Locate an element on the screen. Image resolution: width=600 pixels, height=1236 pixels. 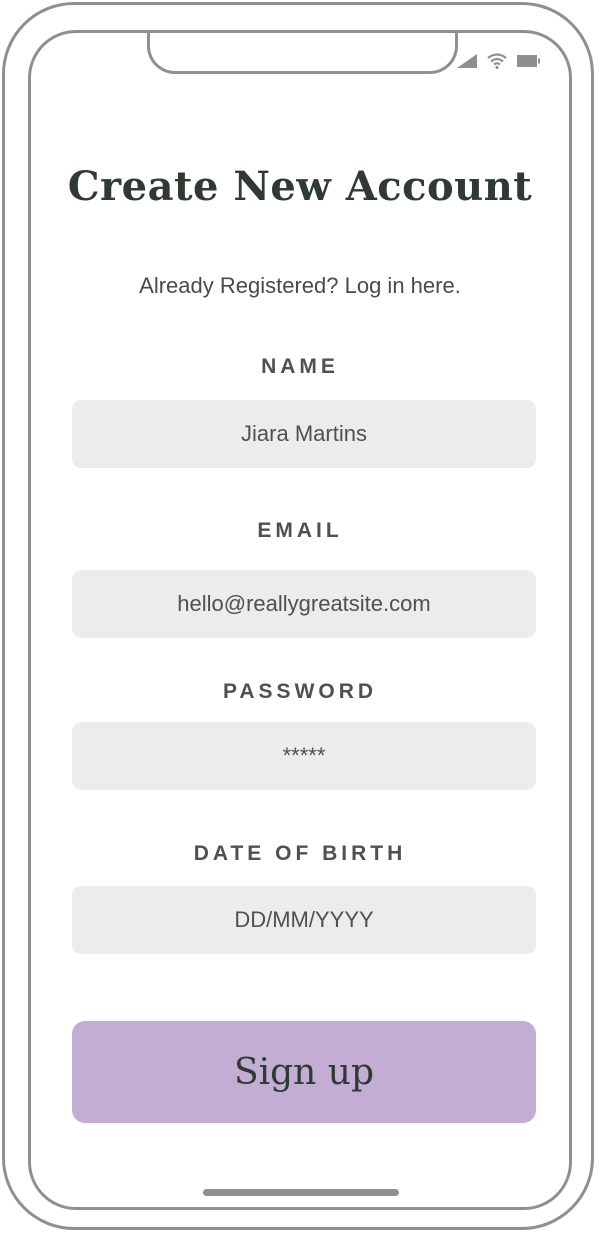
name-label: NAME is located at coordinates (300, 366).